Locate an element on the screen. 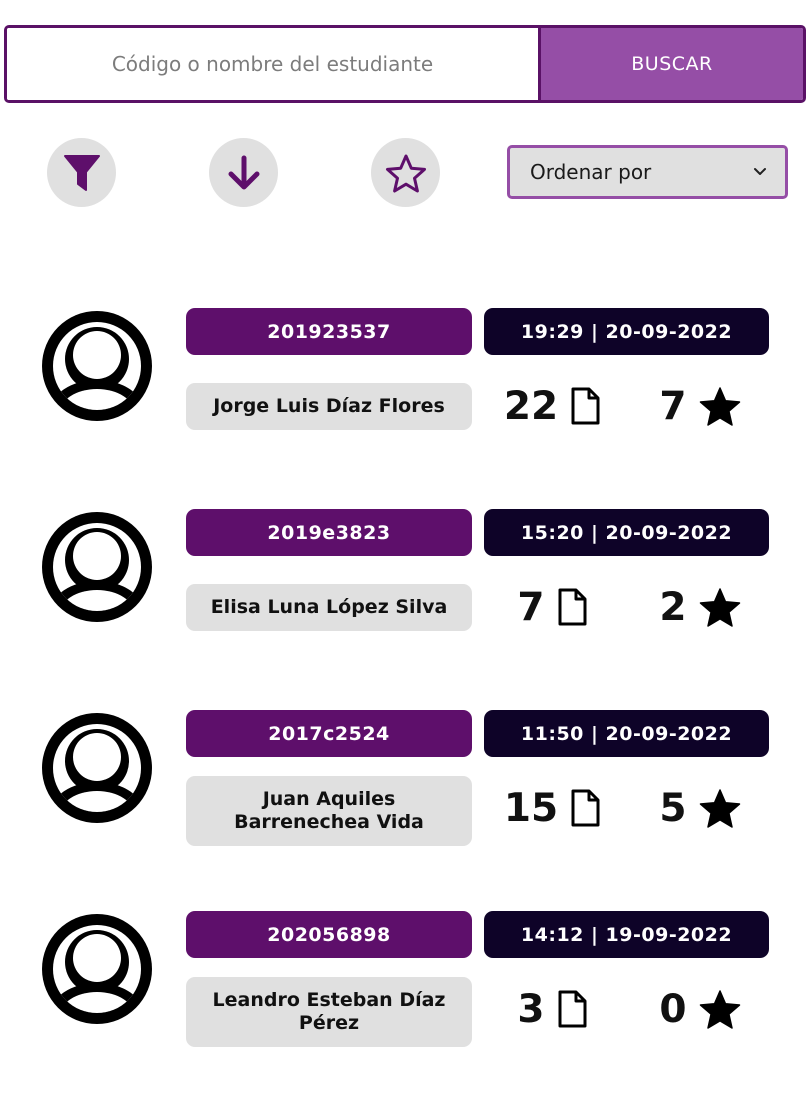 The width and height of the screenshot is (810, 1112). sort-select-label: Ordenar por is located at coordinates (591, 172).